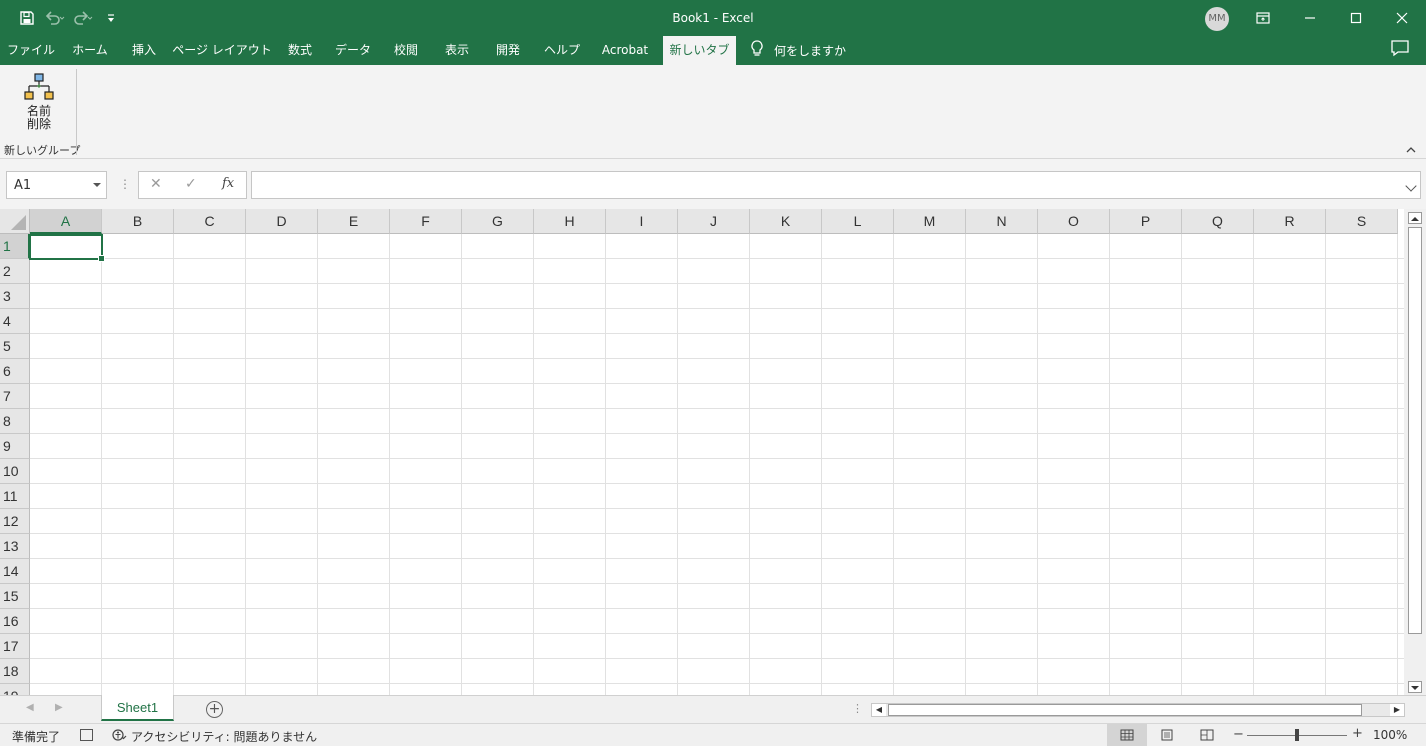 Image resolution: width=1426 pixels, height=746 pixels. I want to click on tab-acrobat: Acrobat, so click(625, 50).